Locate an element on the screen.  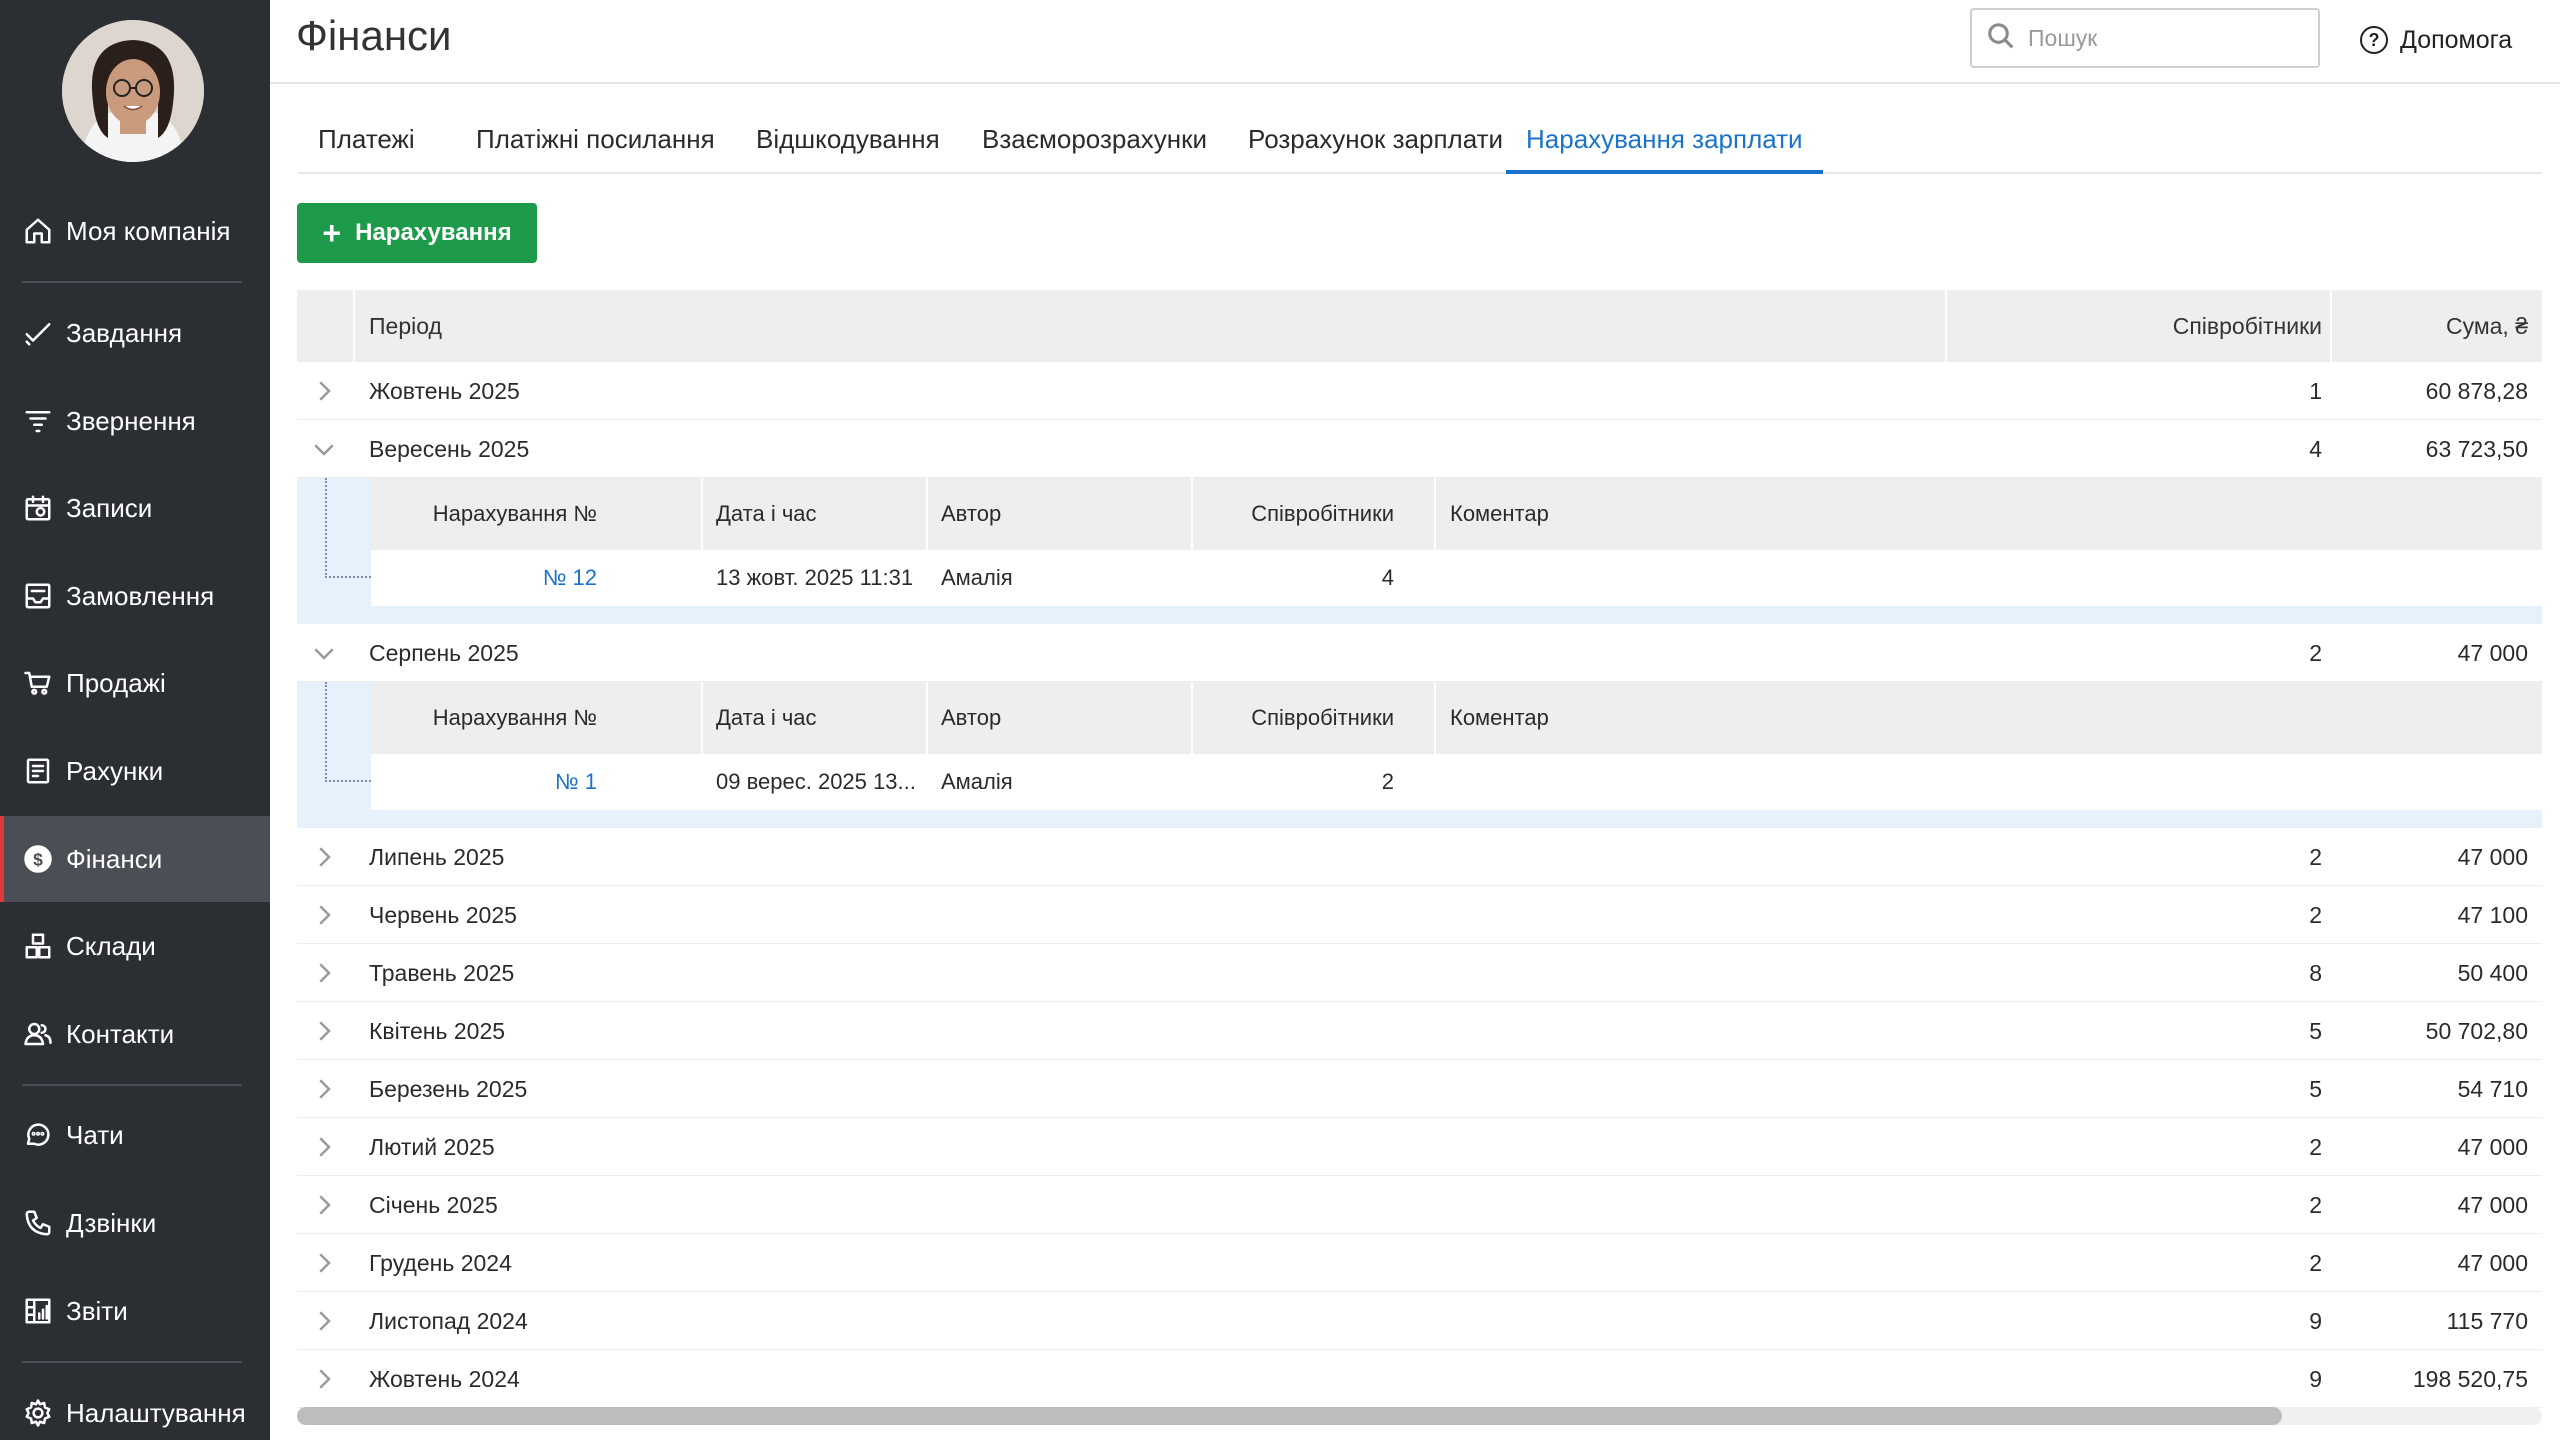
table-row: Травень 2025 8 50 400 is located at coordinates (1419, 973).